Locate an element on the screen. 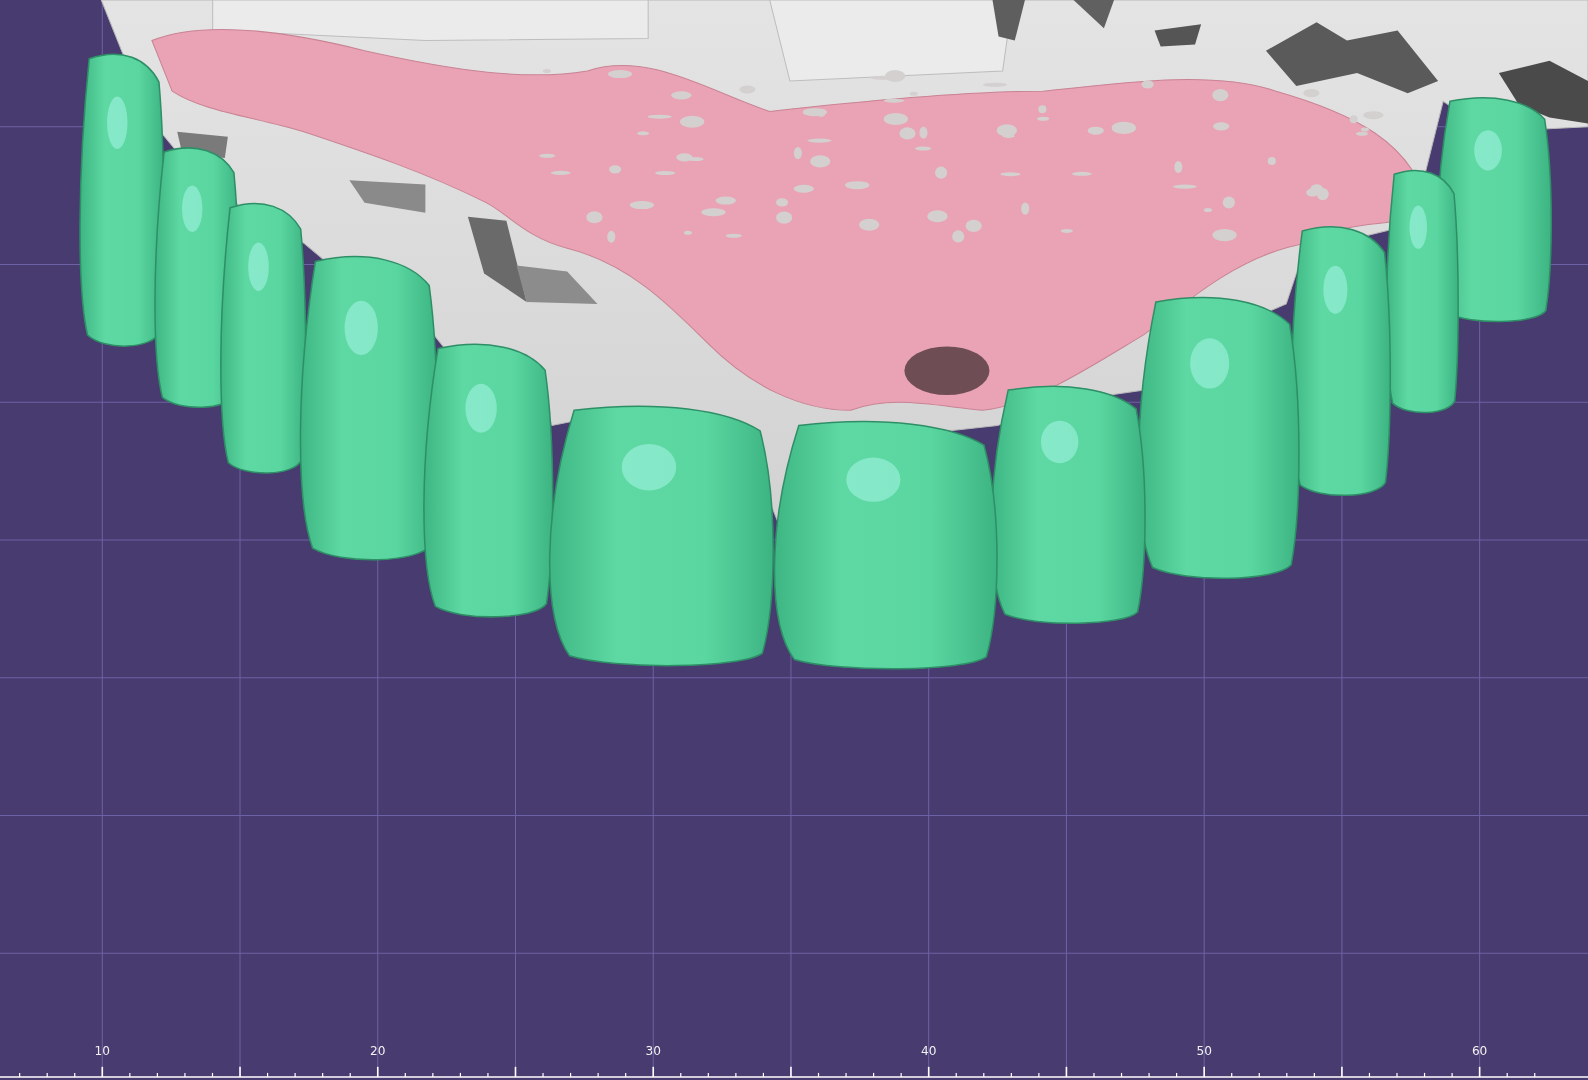 This screenshot has height=1080, width=1588. ruler-label: 20 is located at coordinates (378, 1050).